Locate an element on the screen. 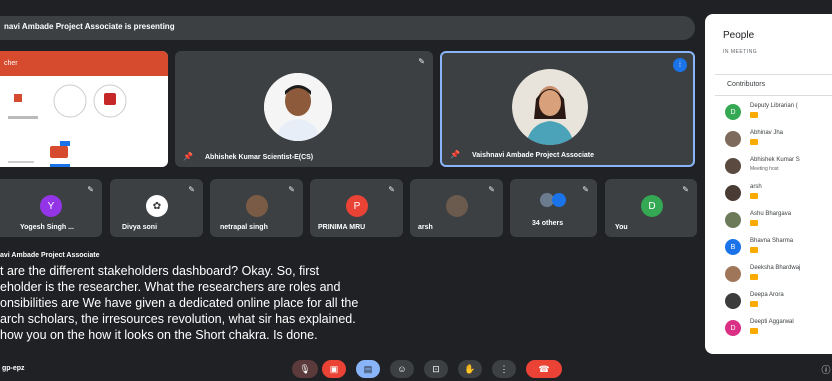 The width and height of the screenshot is (832, 381). mic-icon: 🎙 is located at coordinates (305, 368).